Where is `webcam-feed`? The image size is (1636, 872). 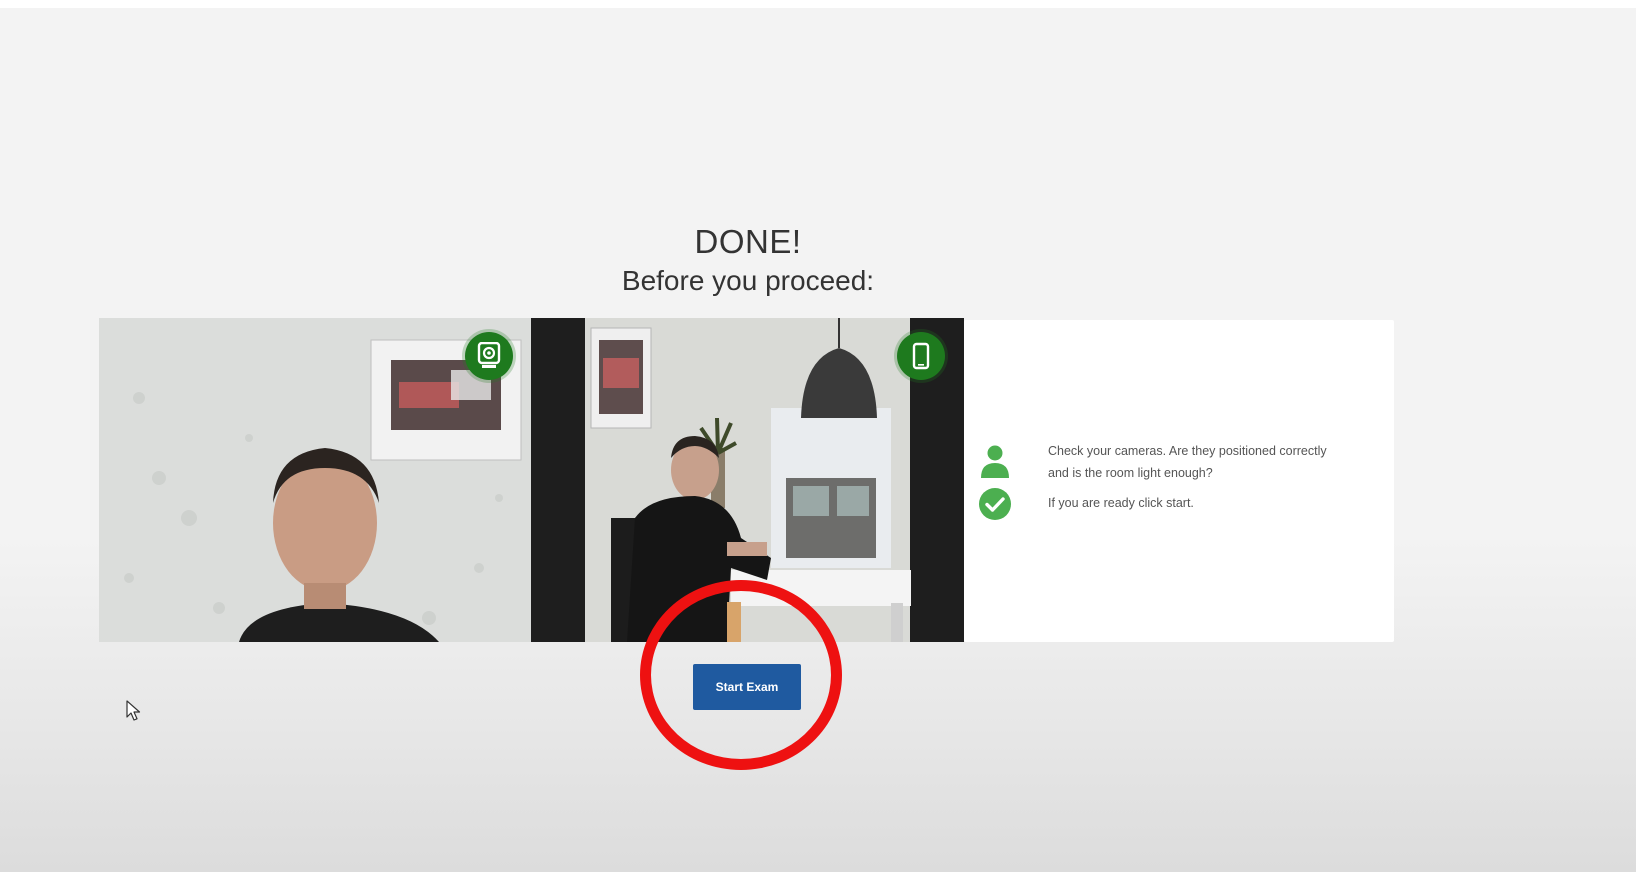
webcam-feed is located at coordinates (315, 480).